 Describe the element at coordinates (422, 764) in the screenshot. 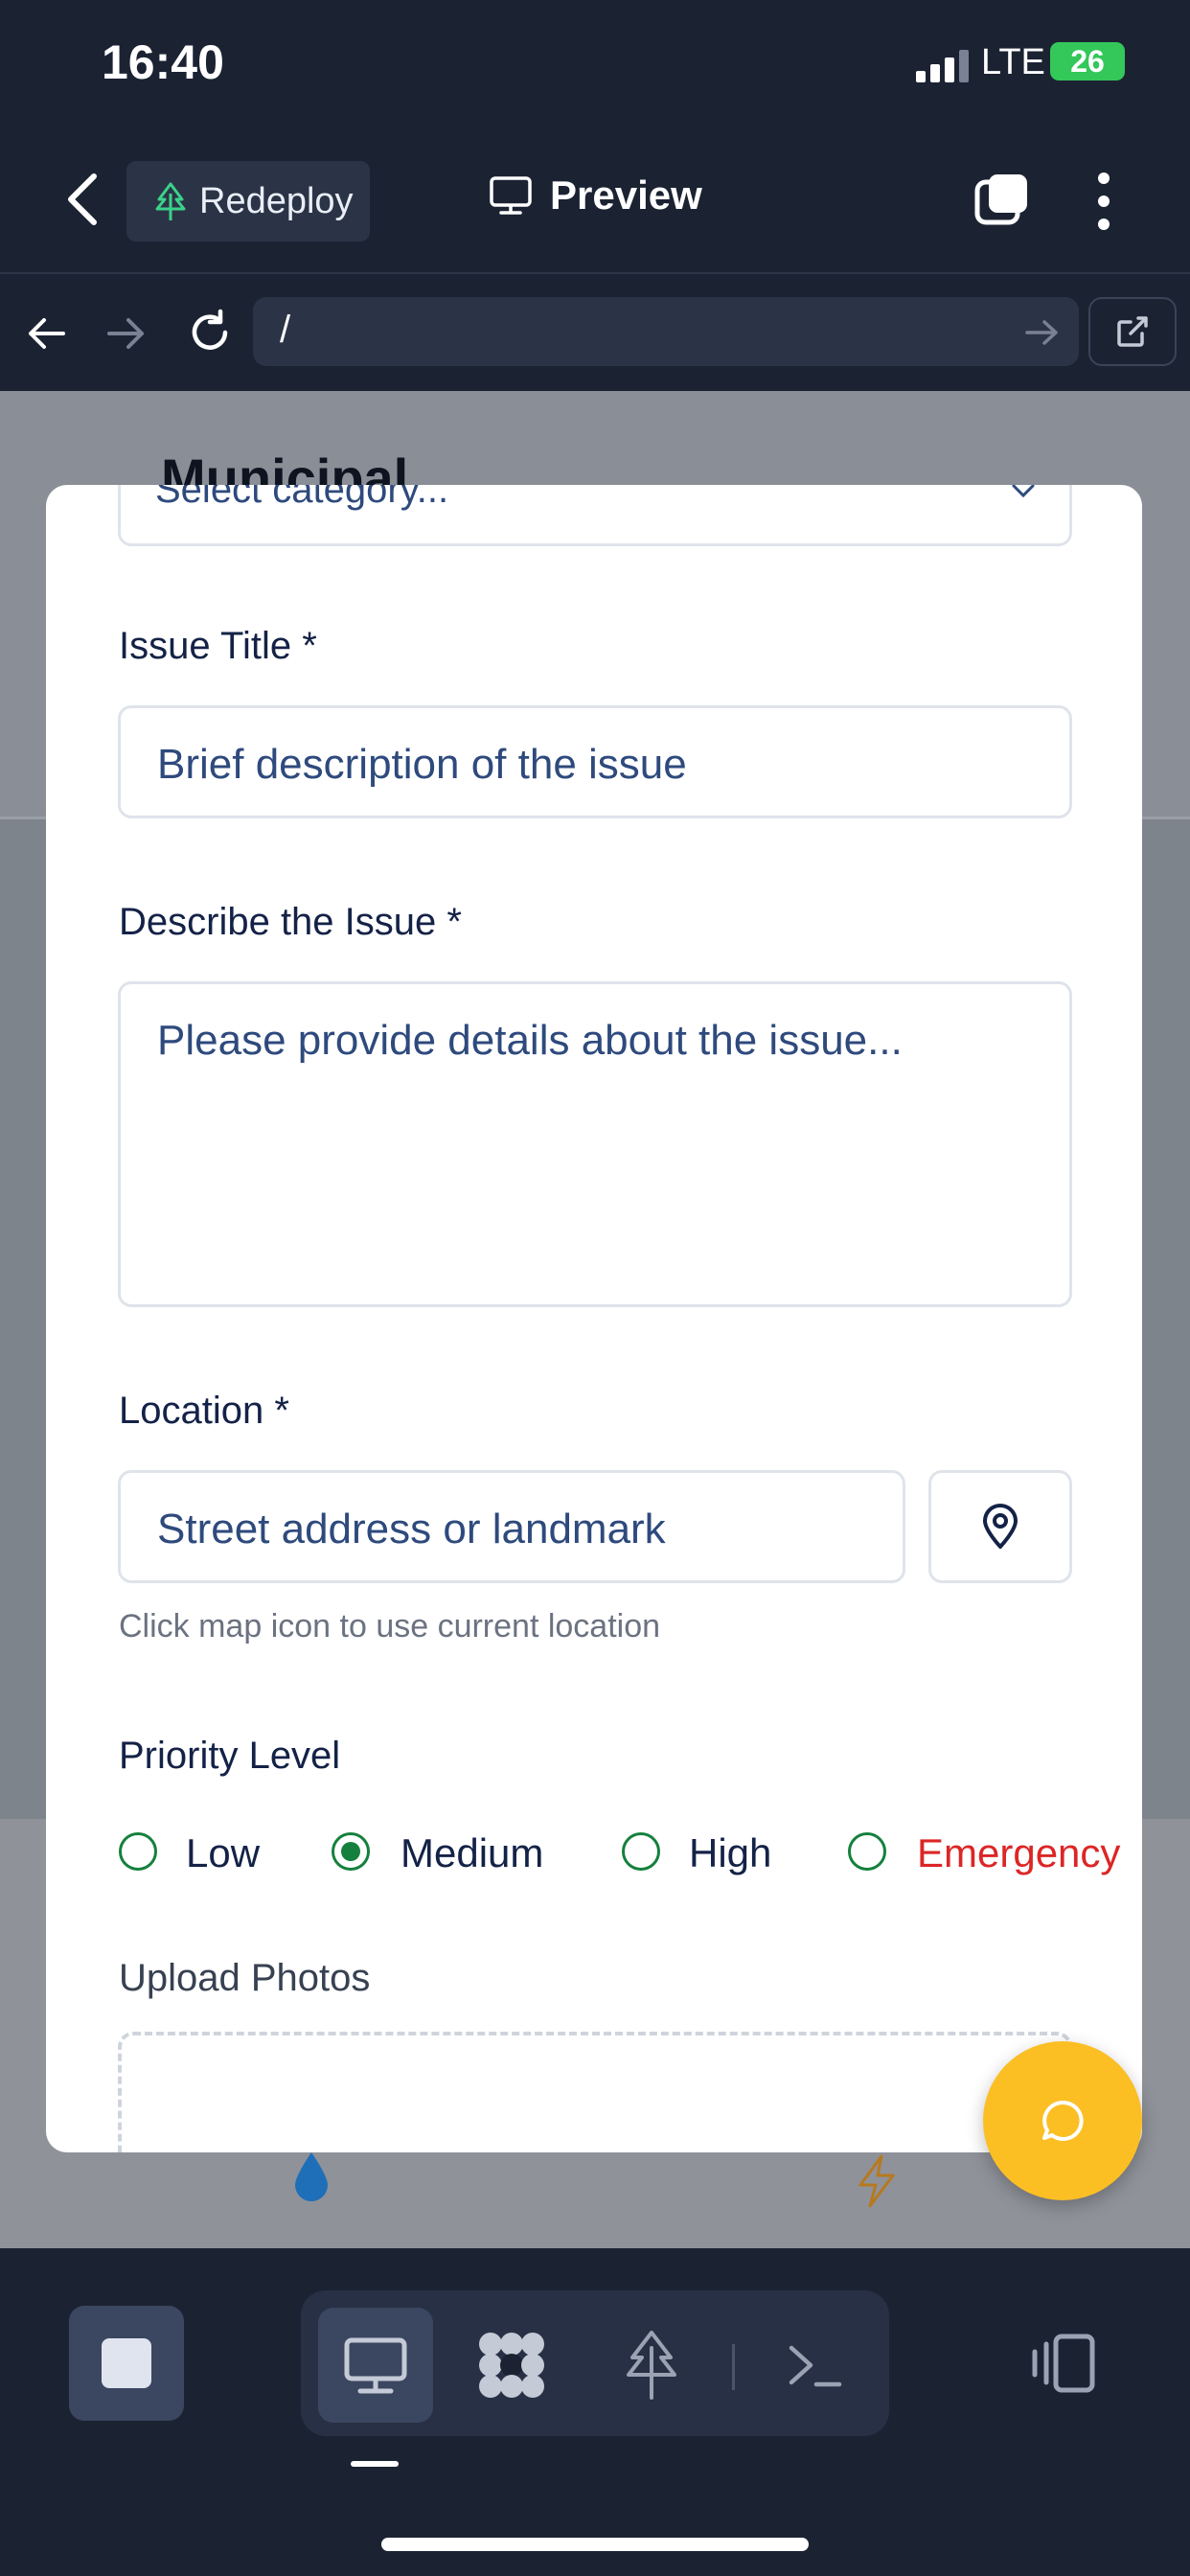

I see `issue-title-placeholder: Brief description of the issue` at that location.